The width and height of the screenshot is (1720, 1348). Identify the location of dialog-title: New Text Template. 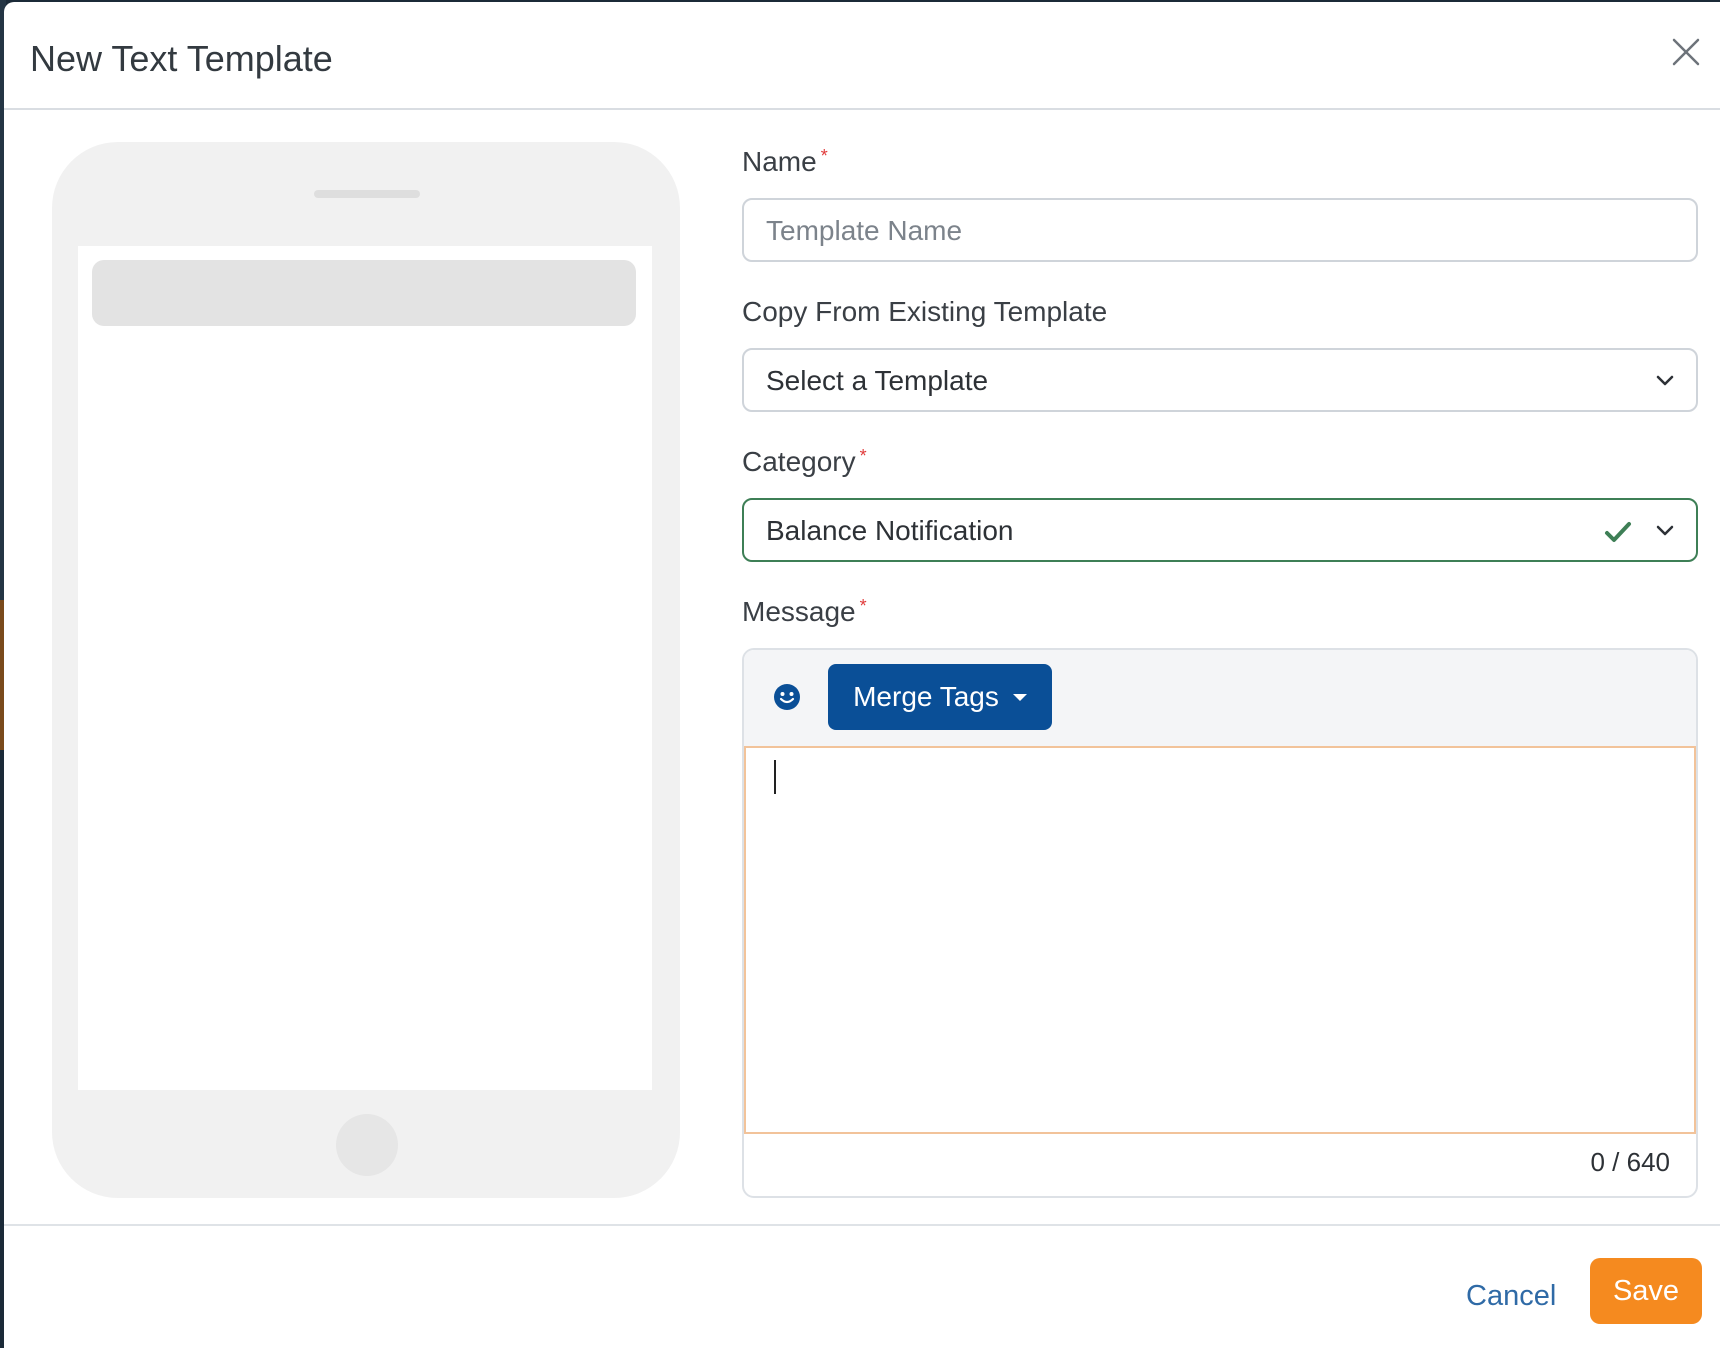
(181, 58).